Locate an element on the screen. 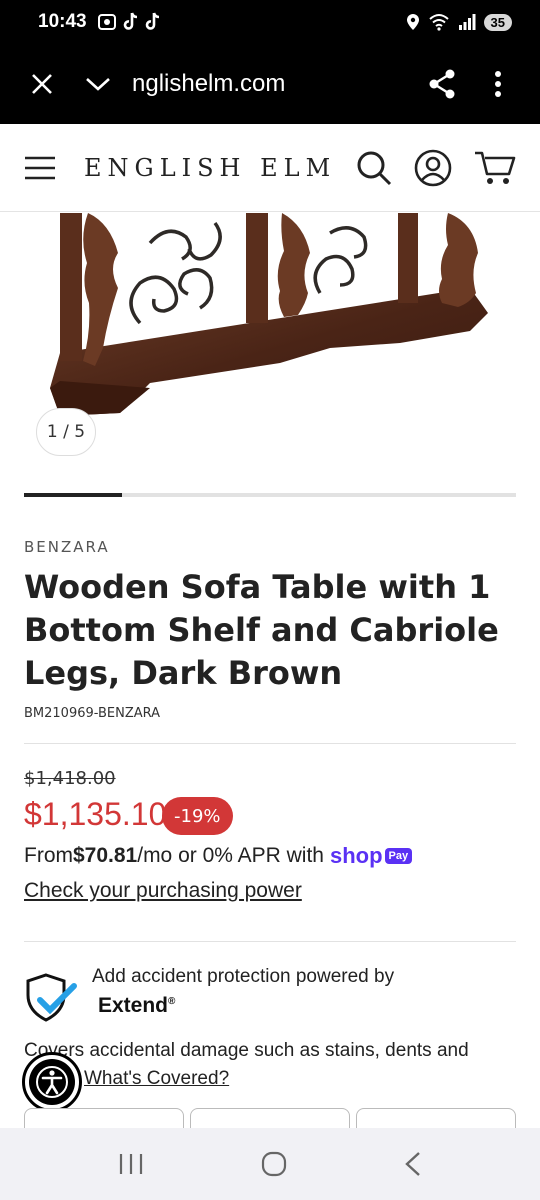  share-icon is located at coordinates (442, 84).